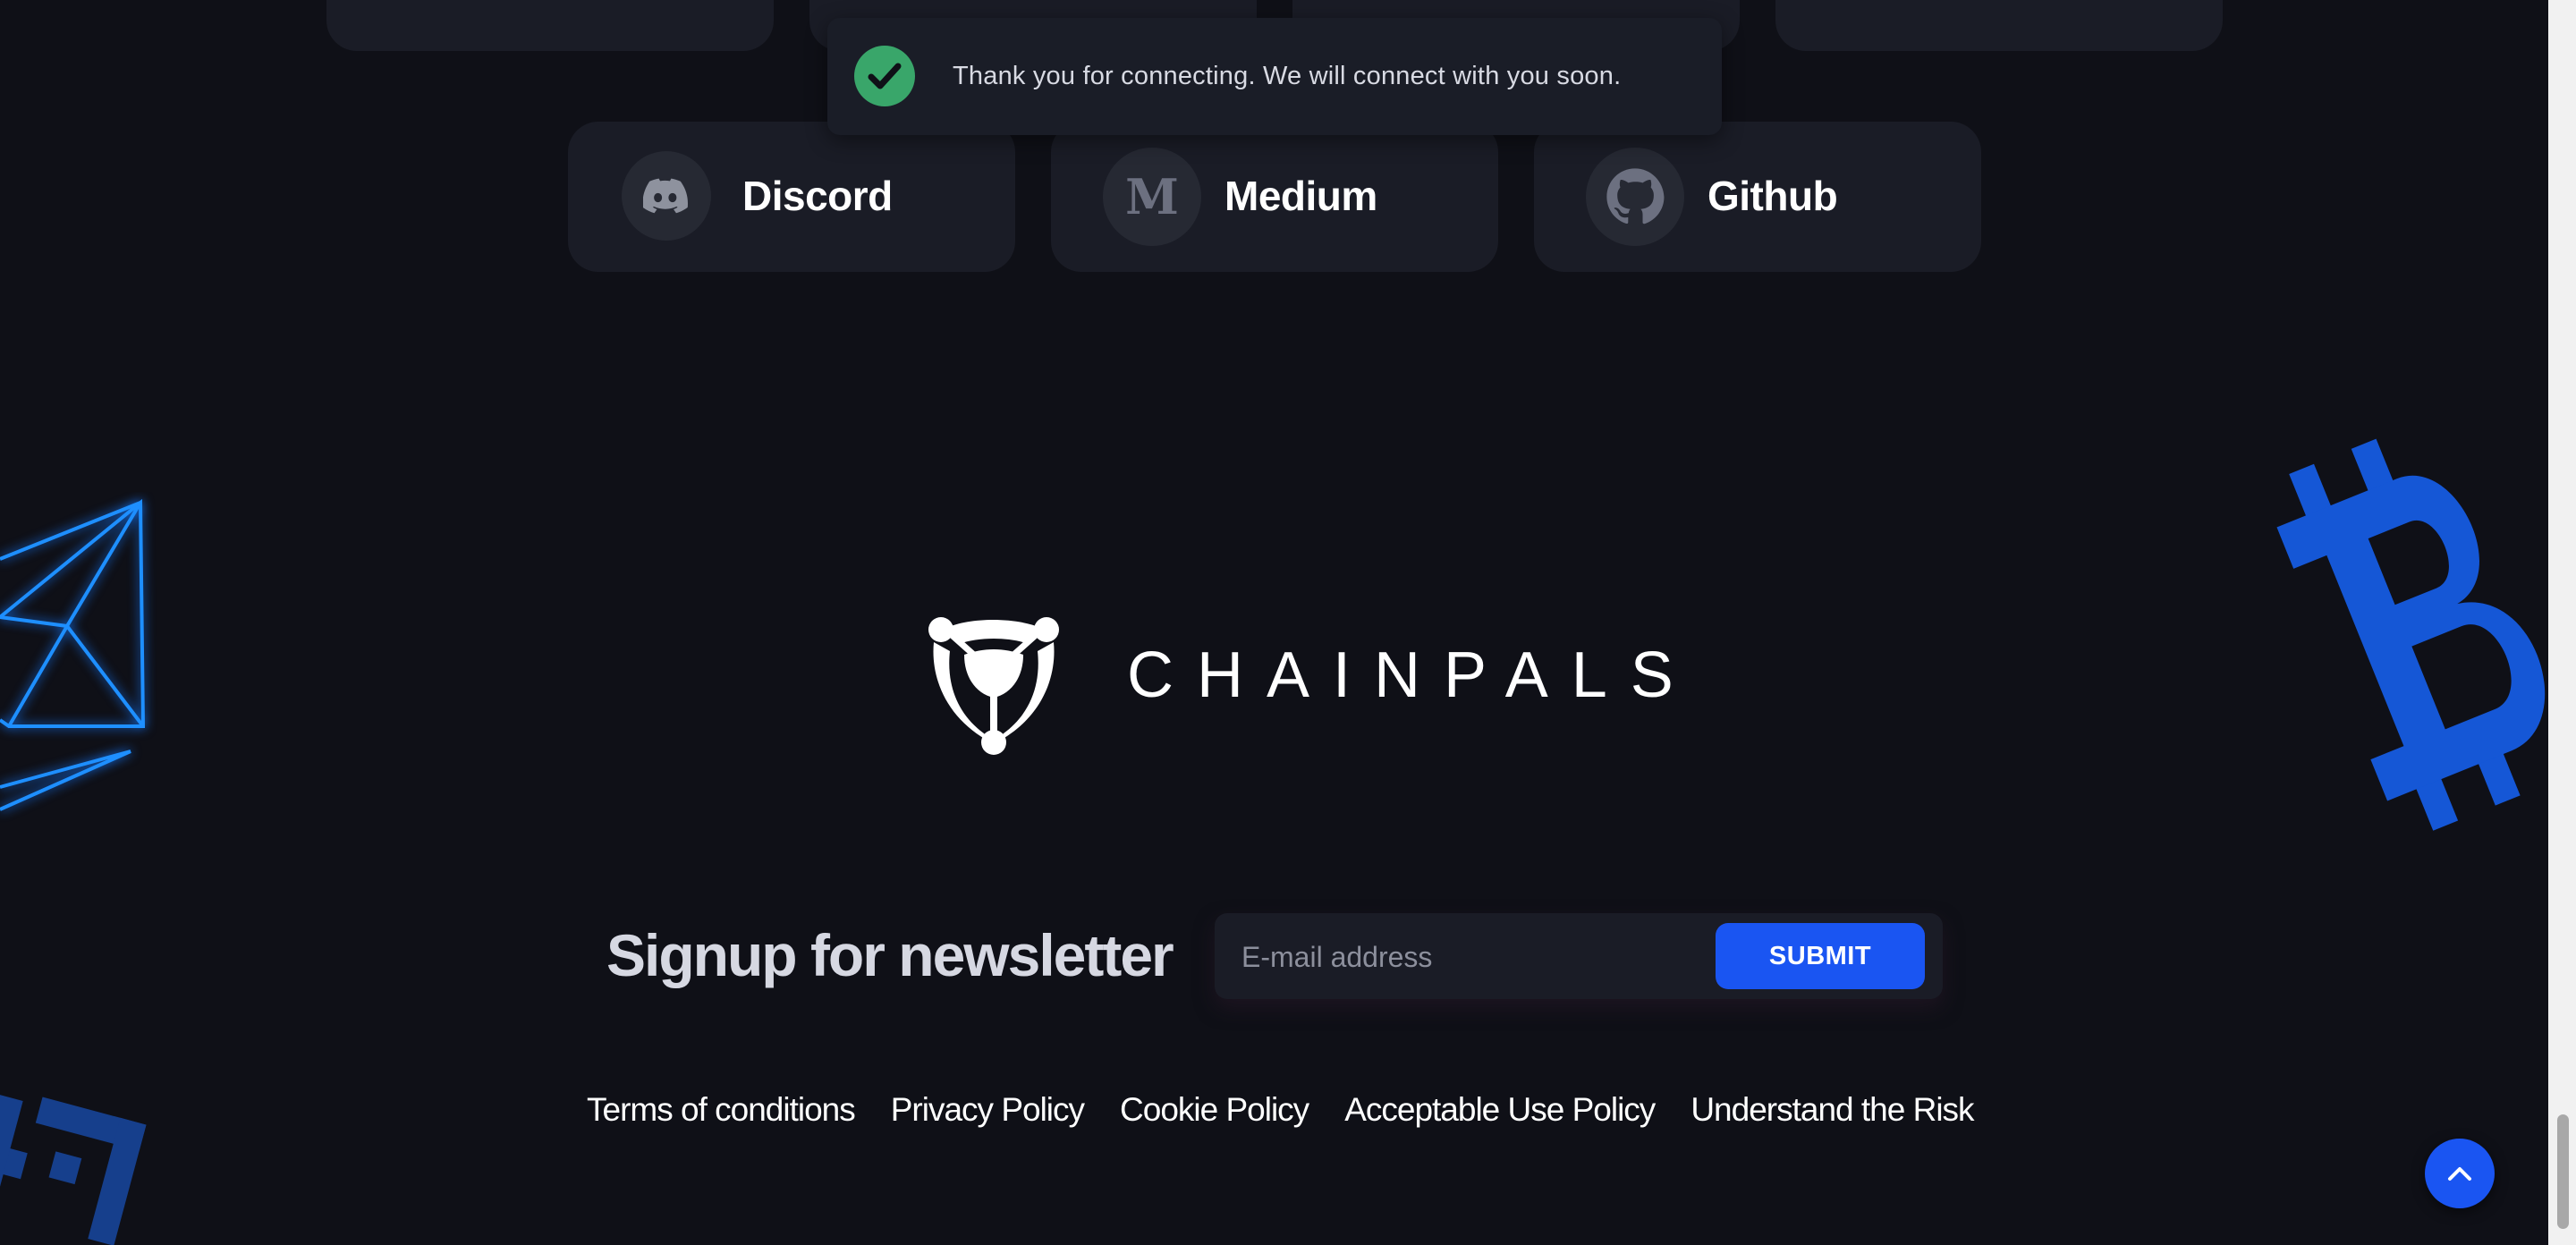 Image resolution: width=2576 pixels, height=1245 pixels. I want to click on privacy-policy-link: Privacy Policy, so click(988, 1110).